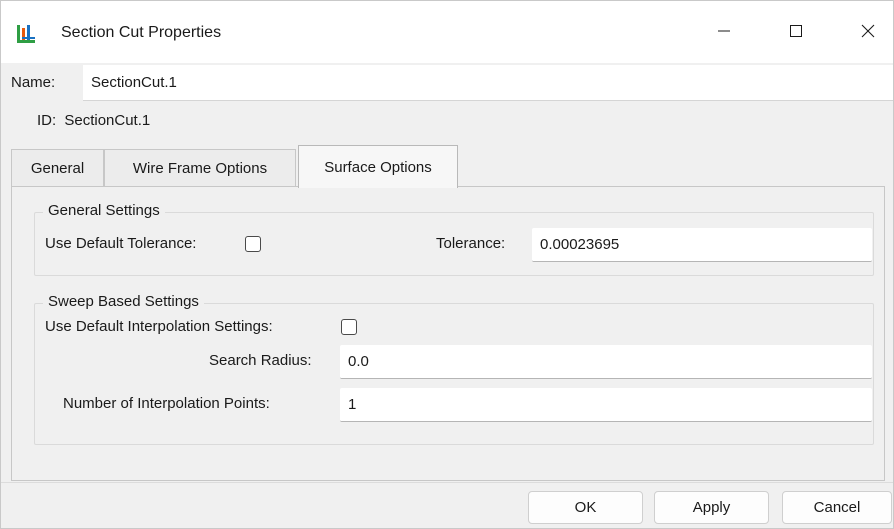 The width and height of the screenshot is (894, 529). What do you see at coordinates (488, 83) in the screenshot?
I see `name-input` at bounding box center [488, 83].